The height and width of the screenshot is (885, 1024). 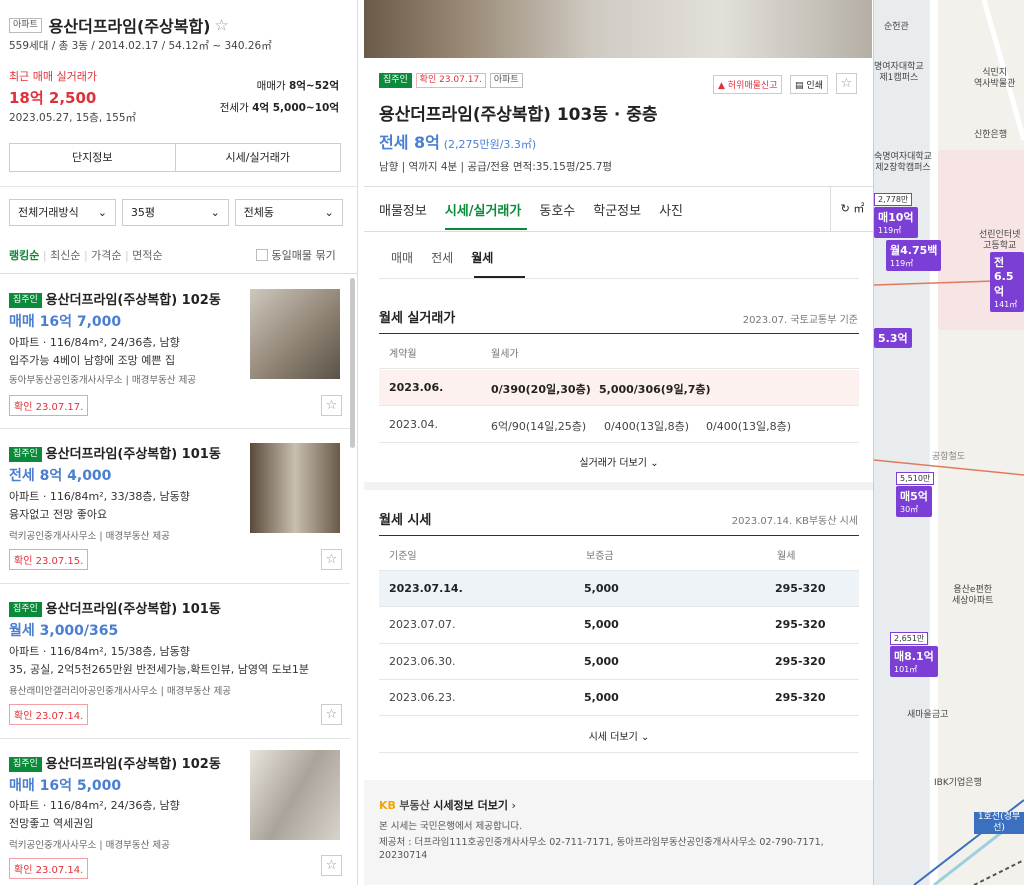 What do you see at coordinates (893, 199) in the screenshot?
I see `map-pin-price: 2,778만` at bounding box center [893, 199].